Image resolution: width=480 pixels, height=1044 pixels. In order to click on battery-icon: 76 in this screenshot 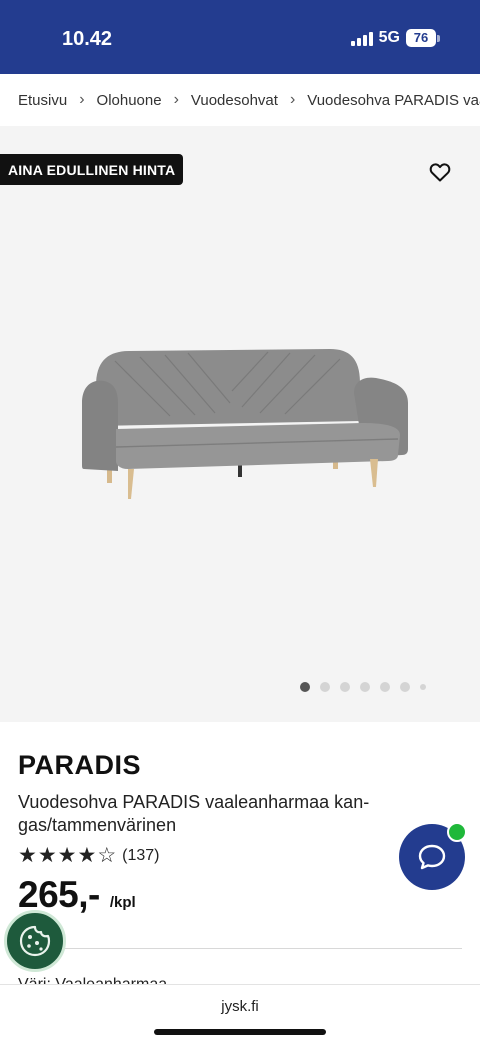, I will do `click(423, 38)`.